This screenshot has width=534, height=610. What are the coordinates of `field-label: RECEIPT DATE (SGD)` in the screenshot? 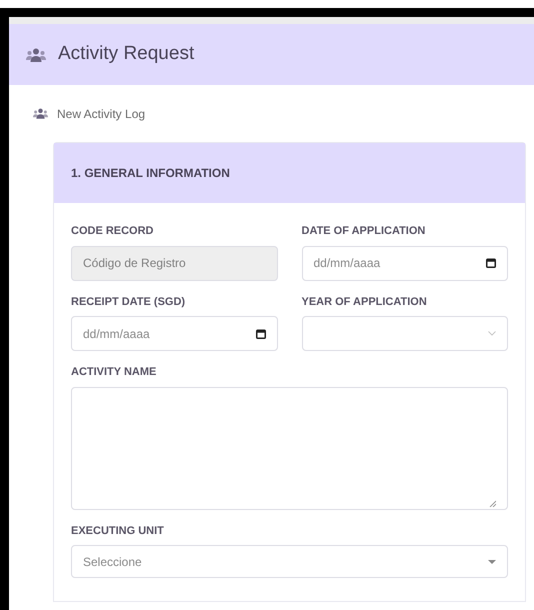 It's located at (128, 302).